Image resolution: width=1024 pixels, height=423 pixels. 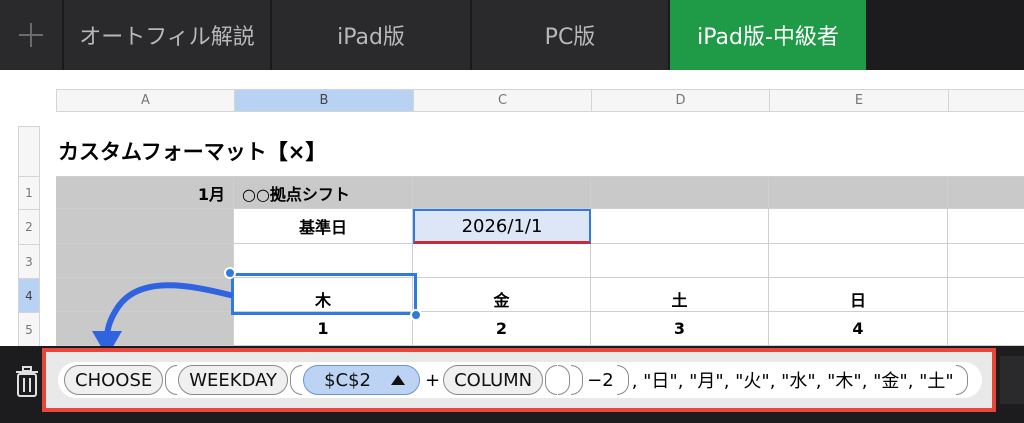 What do you see at coordinates (945, 35) in the screenshot?
I see `tab-bar-empty` at bounding box center [945, 35].